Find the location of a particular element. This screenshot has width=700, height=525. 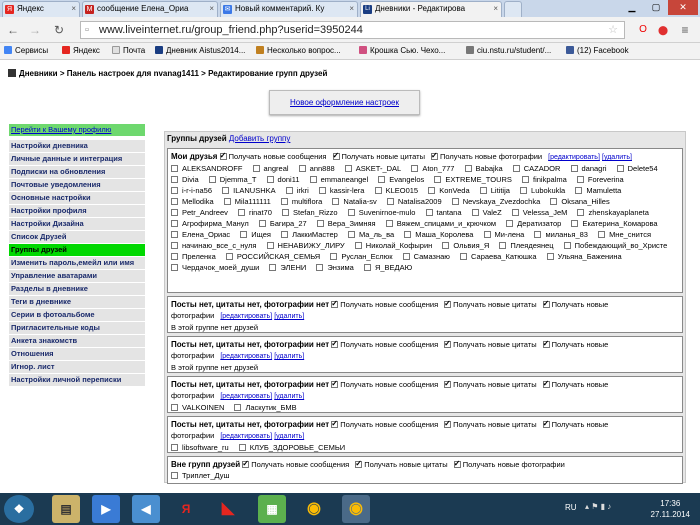

extension-icon: ⬤ is located at coordinates (663, 30).